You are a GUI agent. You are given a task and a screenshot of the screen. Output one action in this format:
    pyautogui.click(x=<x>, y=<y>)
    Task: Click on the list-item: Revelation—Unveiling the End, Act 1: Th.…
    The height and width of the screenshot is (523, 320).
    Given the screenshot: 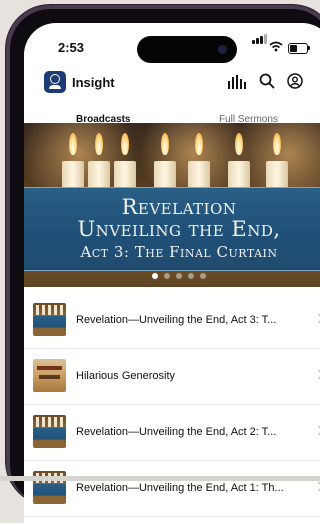 What is the action you would take?
    pyautogui.click(x=172, y=489)
    